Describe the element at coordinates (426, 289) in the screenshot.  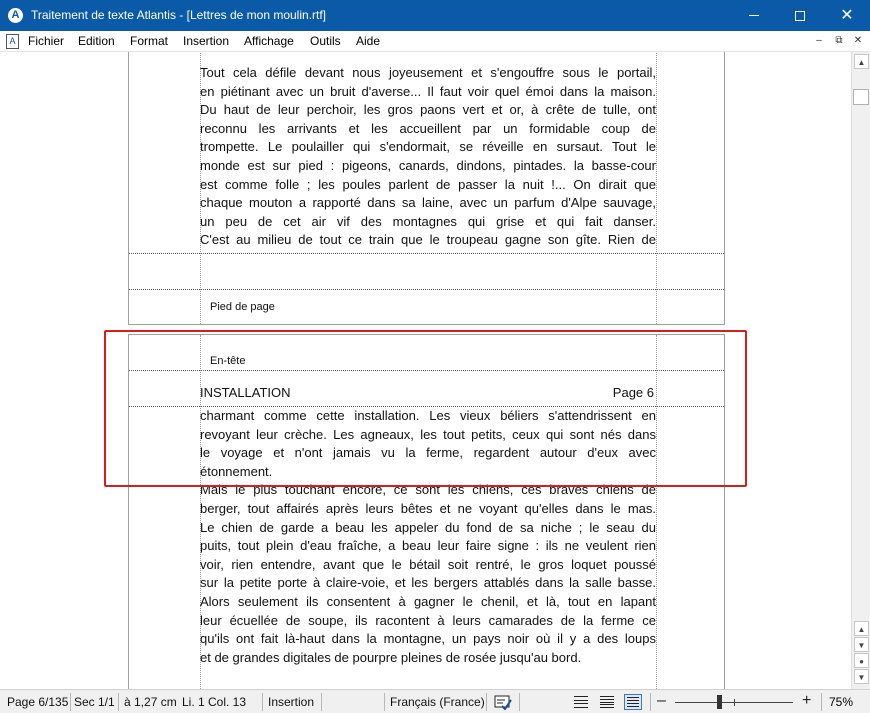
I see `footer-text-guide` at that location.